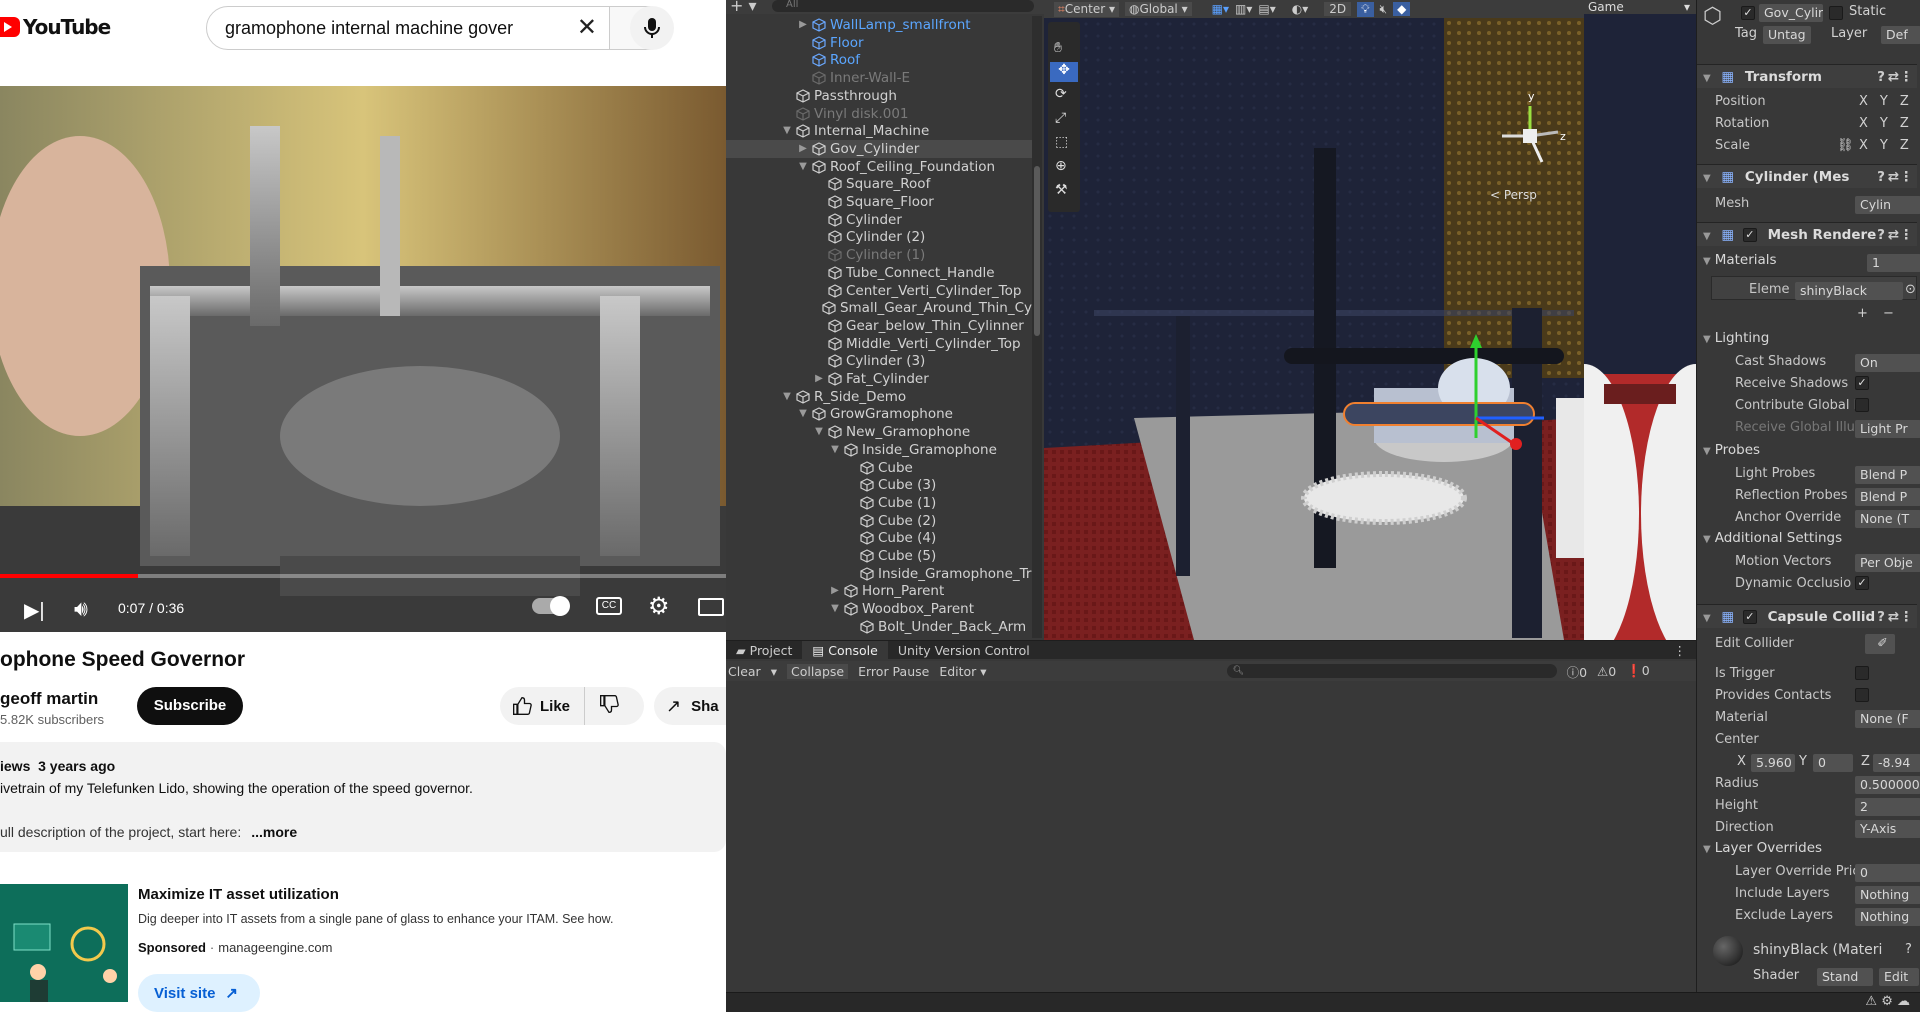  What do you see at coordinates (1908, 950) in the screenshot?
I see `material-help-icon: ?` at bounding box center [1908, 950].